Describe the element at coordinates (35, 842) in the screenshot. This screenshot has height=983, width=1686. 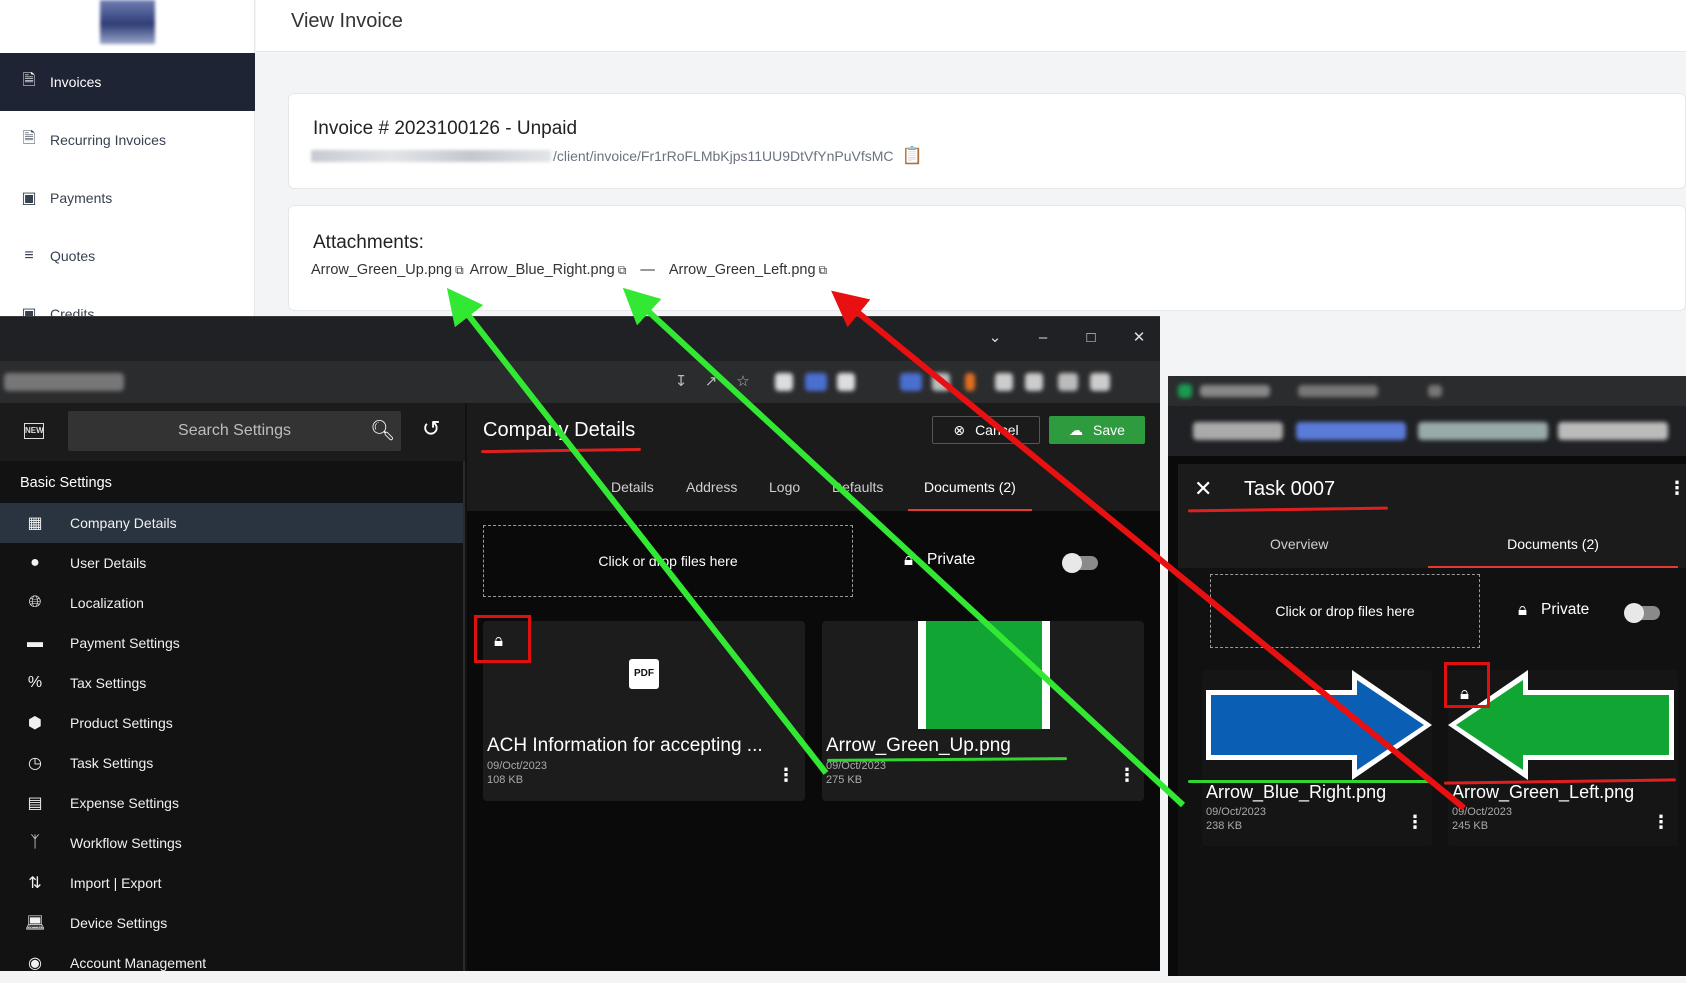
I see `branch-icon: ᛉ` at that location.